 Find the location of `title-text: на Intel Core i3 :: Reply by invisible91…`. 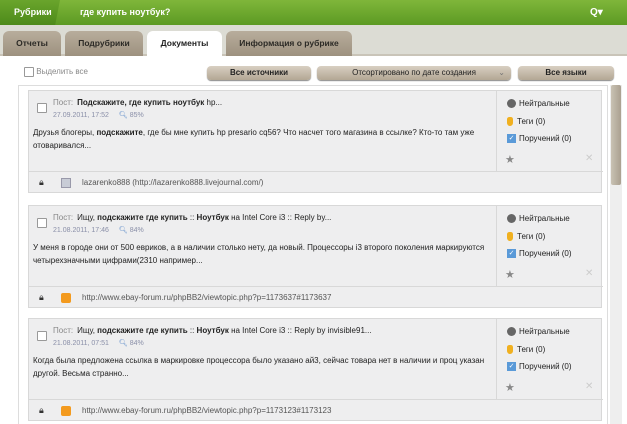

title-text: на Intel Core i3 :: Reply by invisible91… is located at coordinates (300, 330).